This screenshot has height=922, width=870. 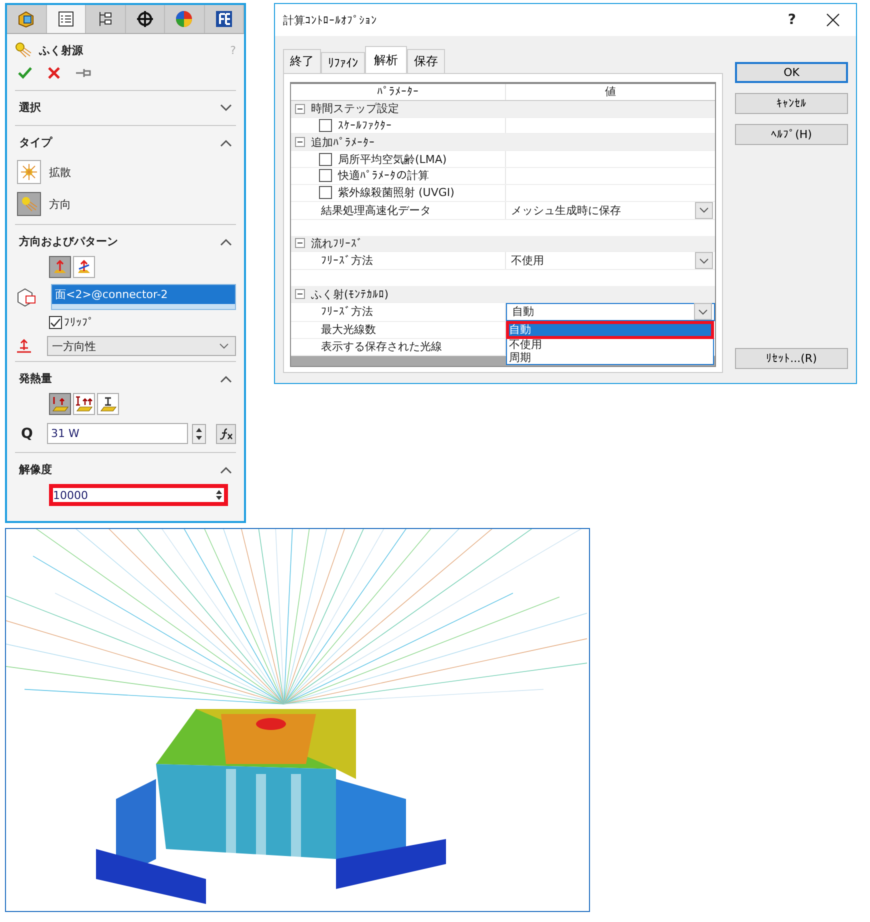 I want to click on dialog-button: ｷｬﾝｾﾙ, so click(x=791, y=103).